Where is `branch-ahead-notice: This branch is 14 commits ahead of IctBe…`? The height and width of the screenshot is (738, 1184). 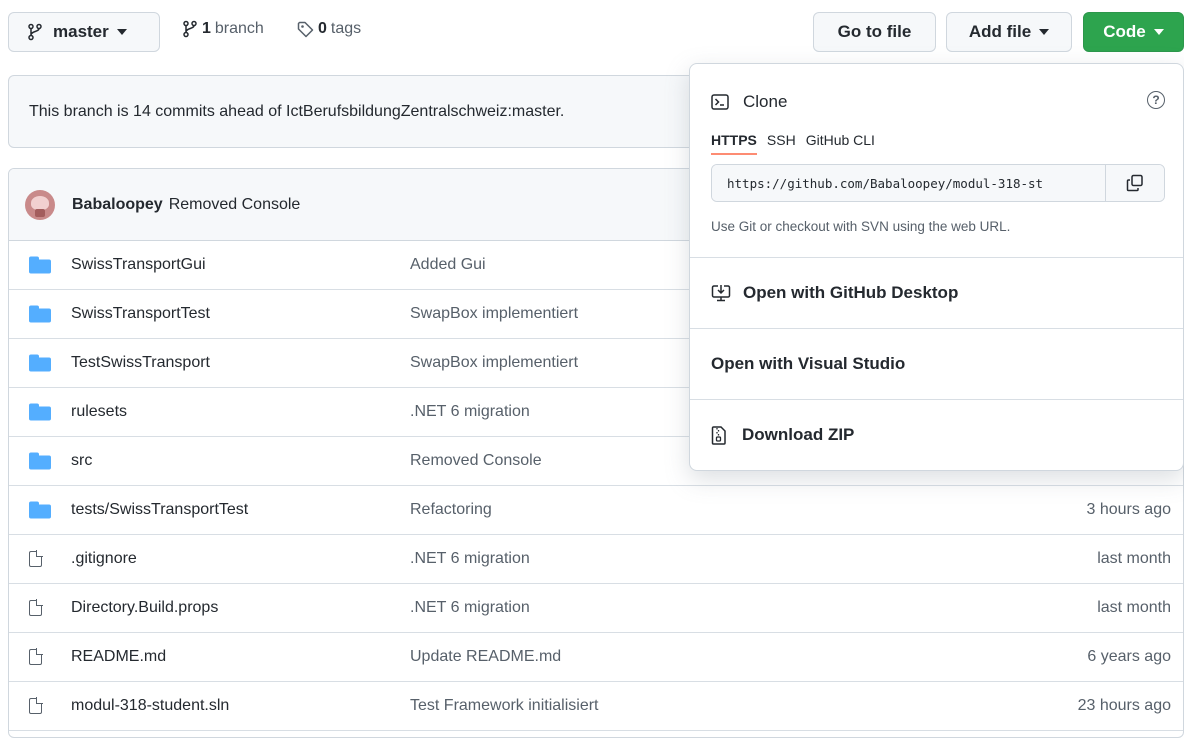 branch-ahead-notice: This branch is 14 commits ahead of IctBe… is located at coordinates (358, 111).